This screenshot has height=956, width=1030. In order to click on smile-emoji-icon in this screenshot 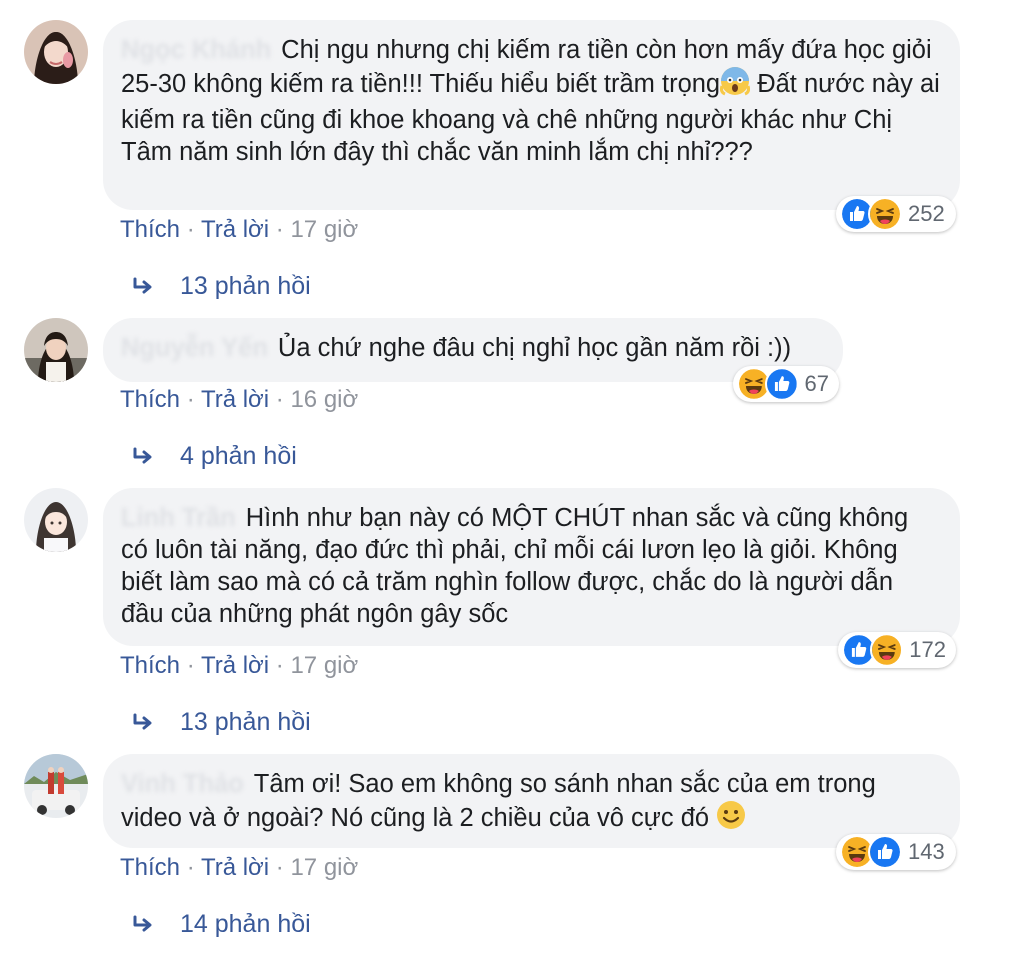, I will do `click(731, 819)`.